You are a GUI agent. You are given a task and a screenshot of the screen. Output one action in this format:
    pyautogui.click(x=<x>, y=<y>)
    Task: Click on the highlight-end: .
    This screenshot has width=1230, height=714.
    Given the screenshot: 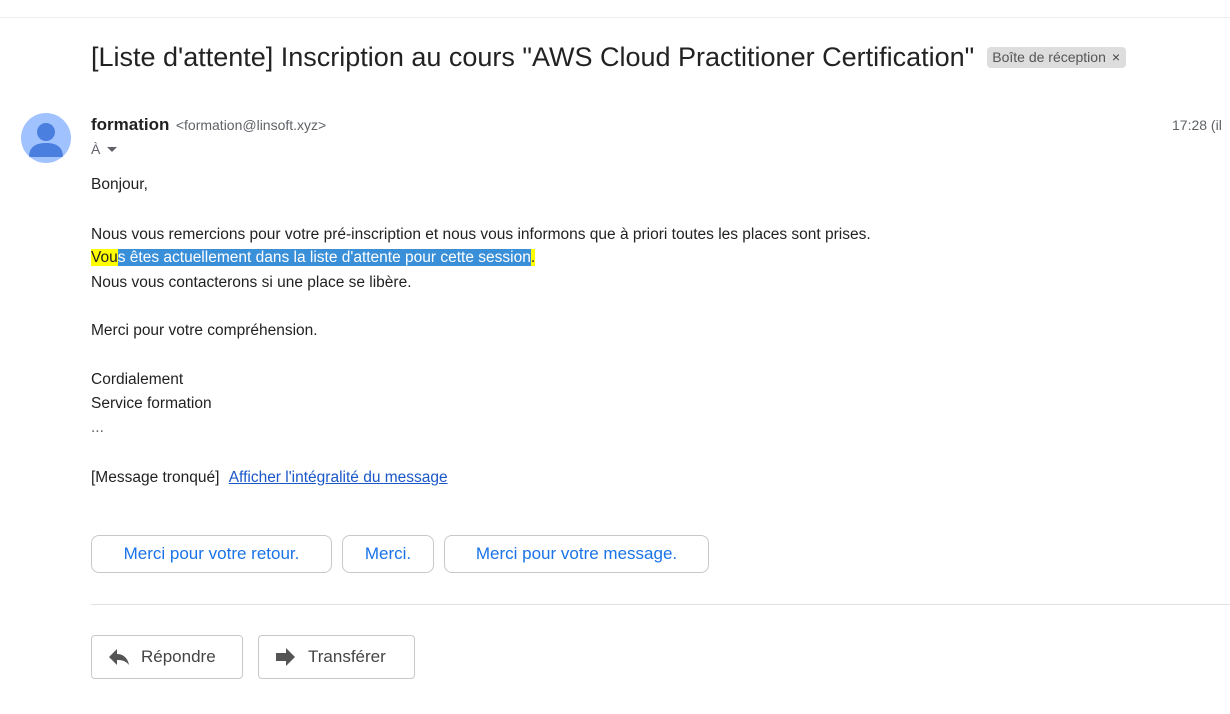 What is the action you would take?
    pyautogui.click(x=533, y=257)
    